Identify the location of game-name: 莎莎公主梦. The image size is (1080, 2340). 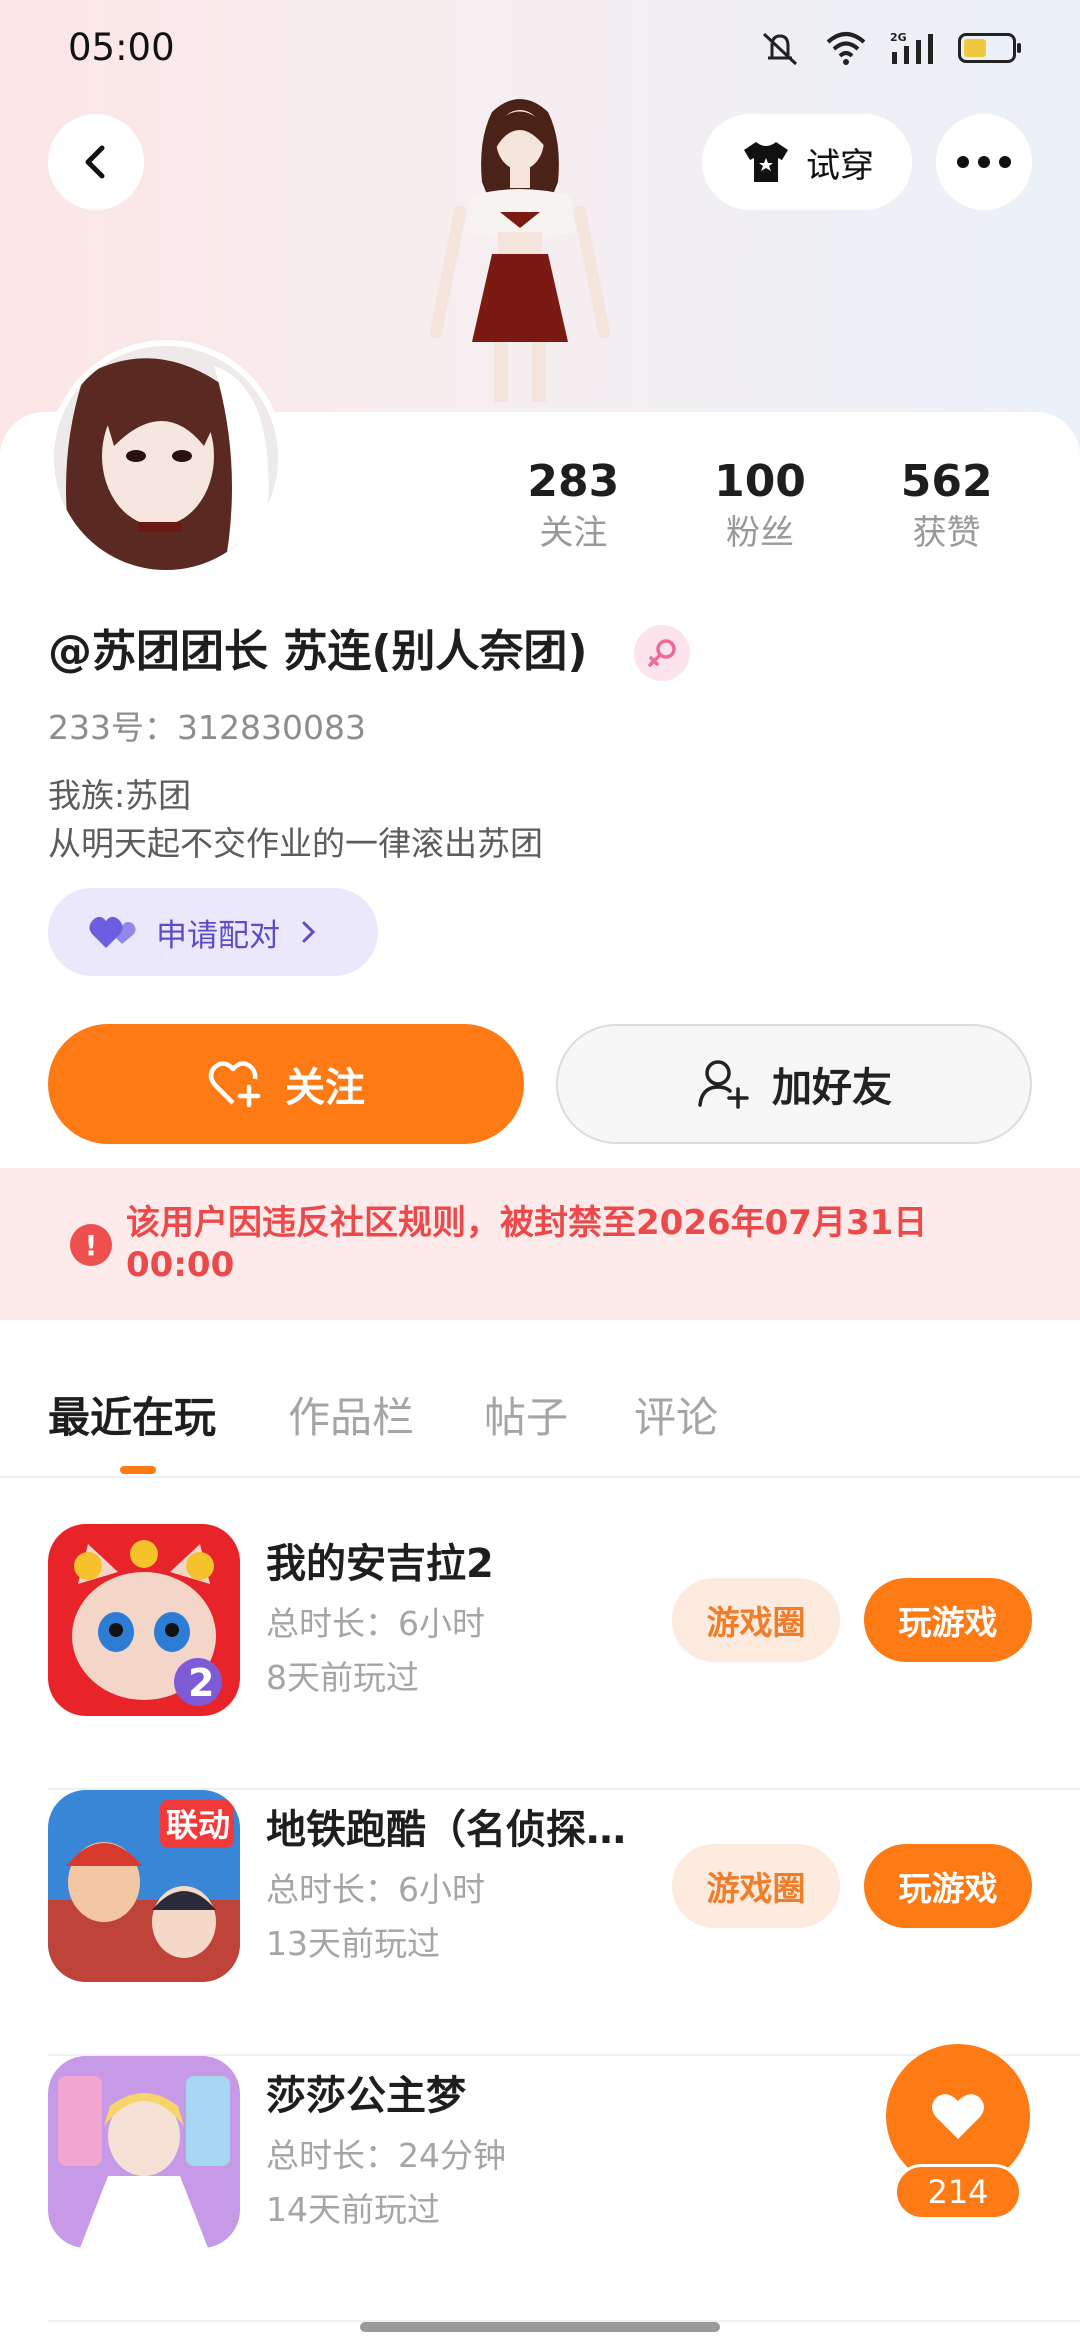
(366, 2096).